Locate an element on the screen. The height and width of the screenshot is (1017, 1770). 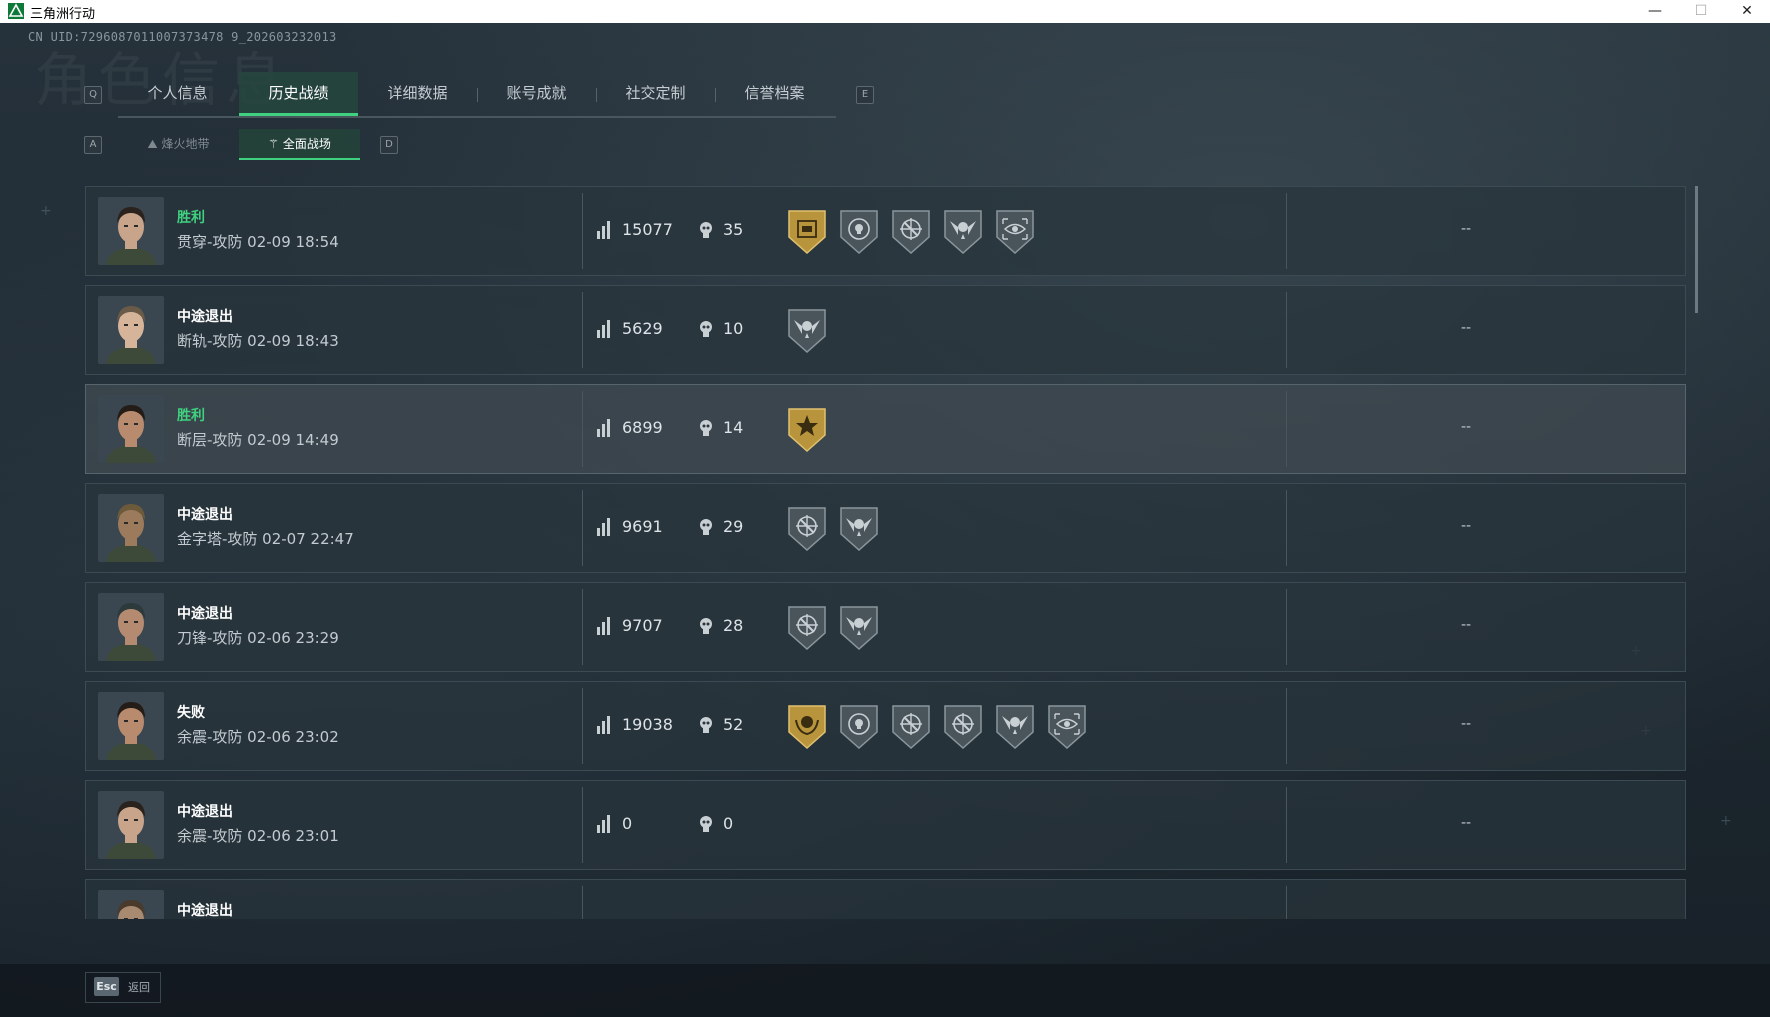
subtab-fire-zone: ⛰ 烽火地带 is located at coordinates (178, 144).